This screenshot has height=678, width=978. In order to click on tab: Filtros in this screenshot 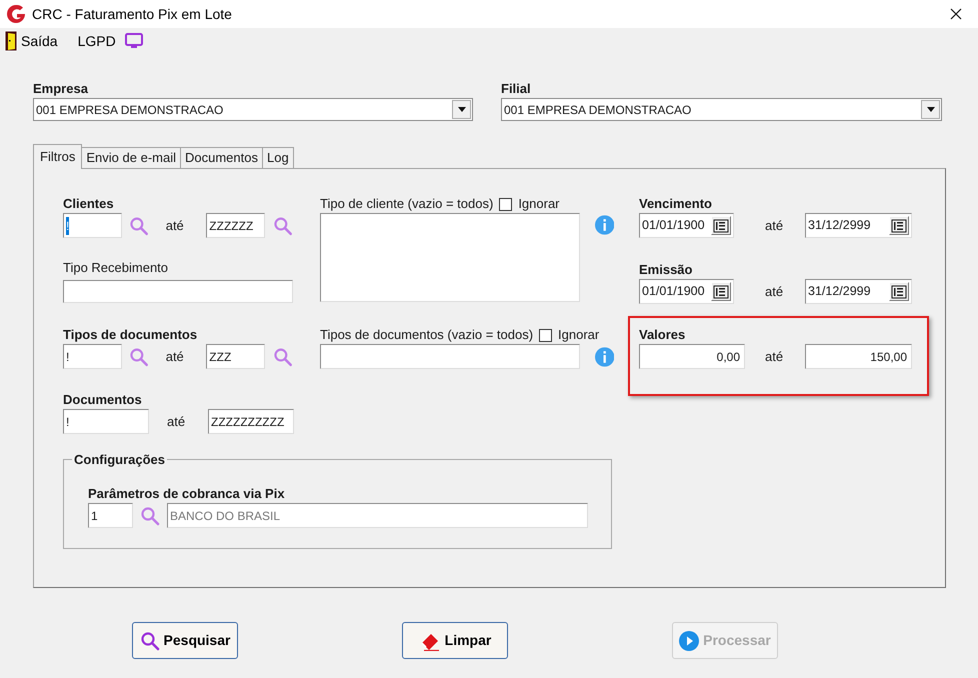, I will do `click(57, 156)`.